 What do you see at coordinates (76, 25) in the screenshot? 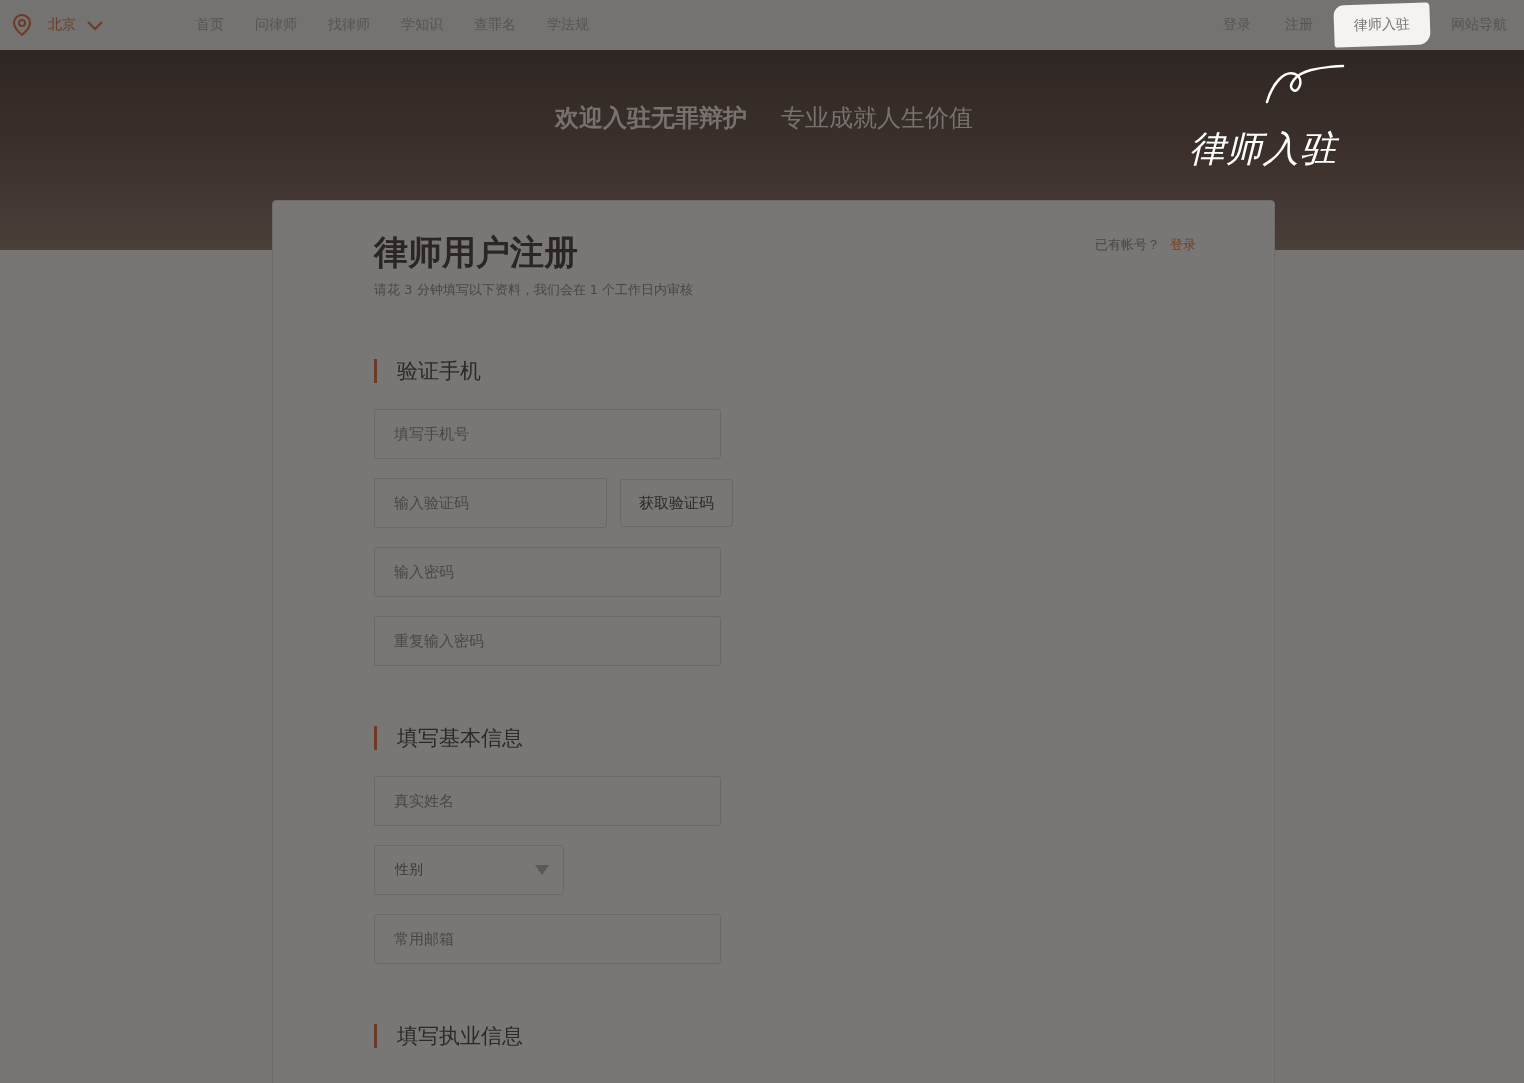
I see `city-selector: 北京` at bounding box center [76, 25].